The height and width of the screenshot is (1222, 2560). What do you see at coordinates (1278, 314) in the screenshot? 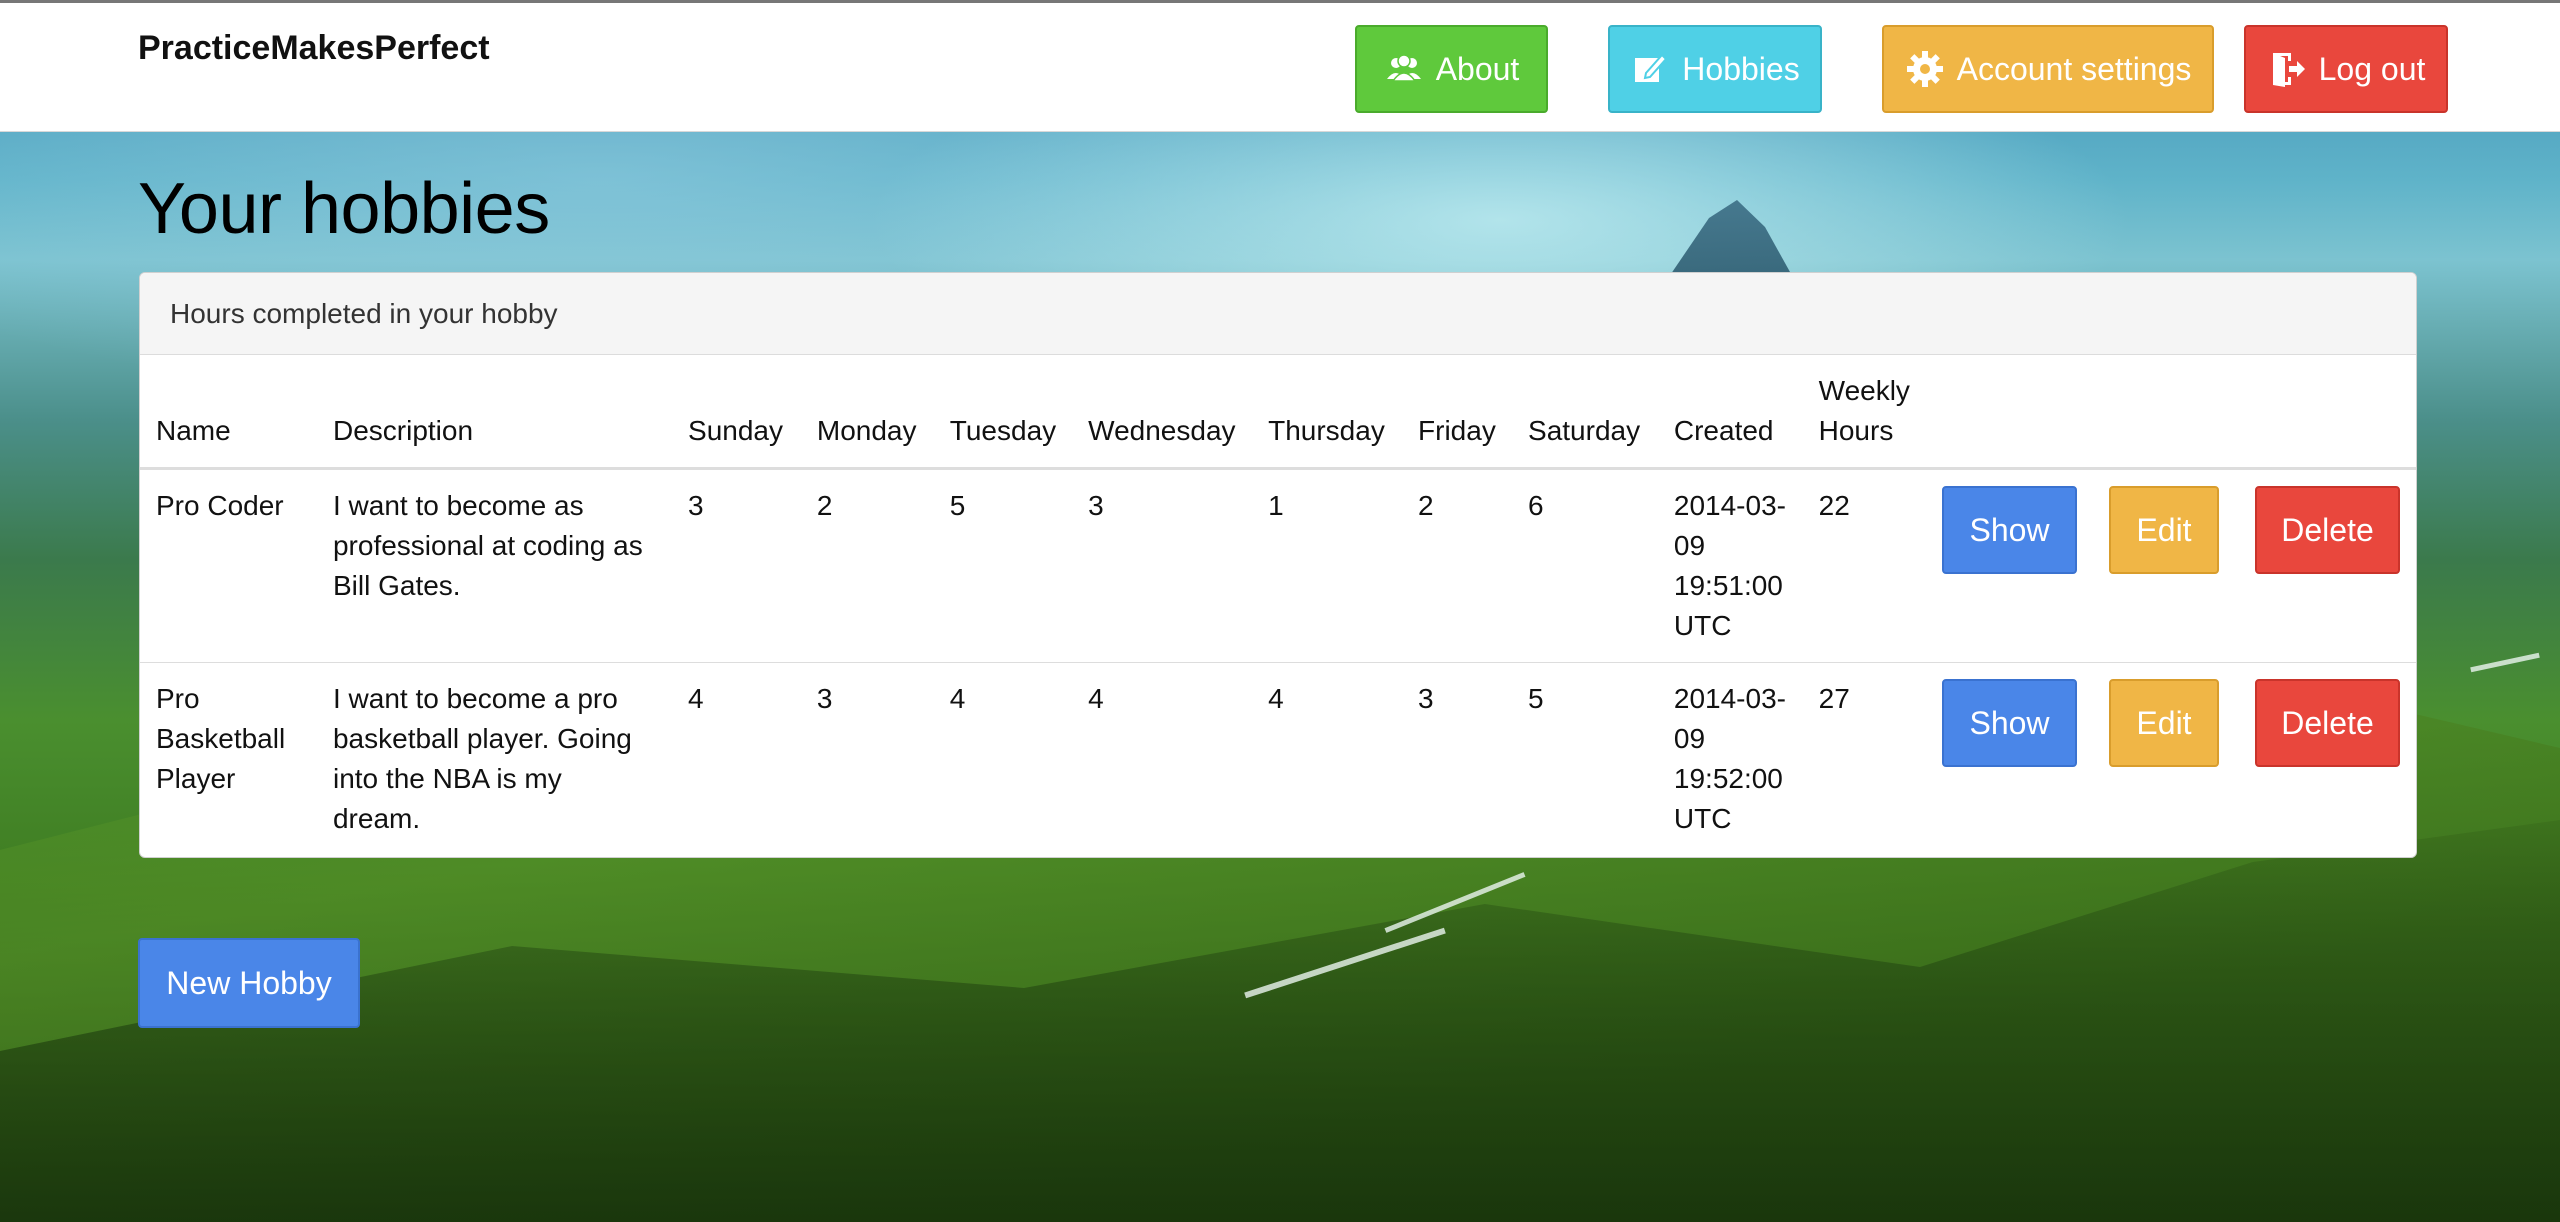
I see `panel-heading: Hours completed in your hobby` at bounding box center [1278, 314].